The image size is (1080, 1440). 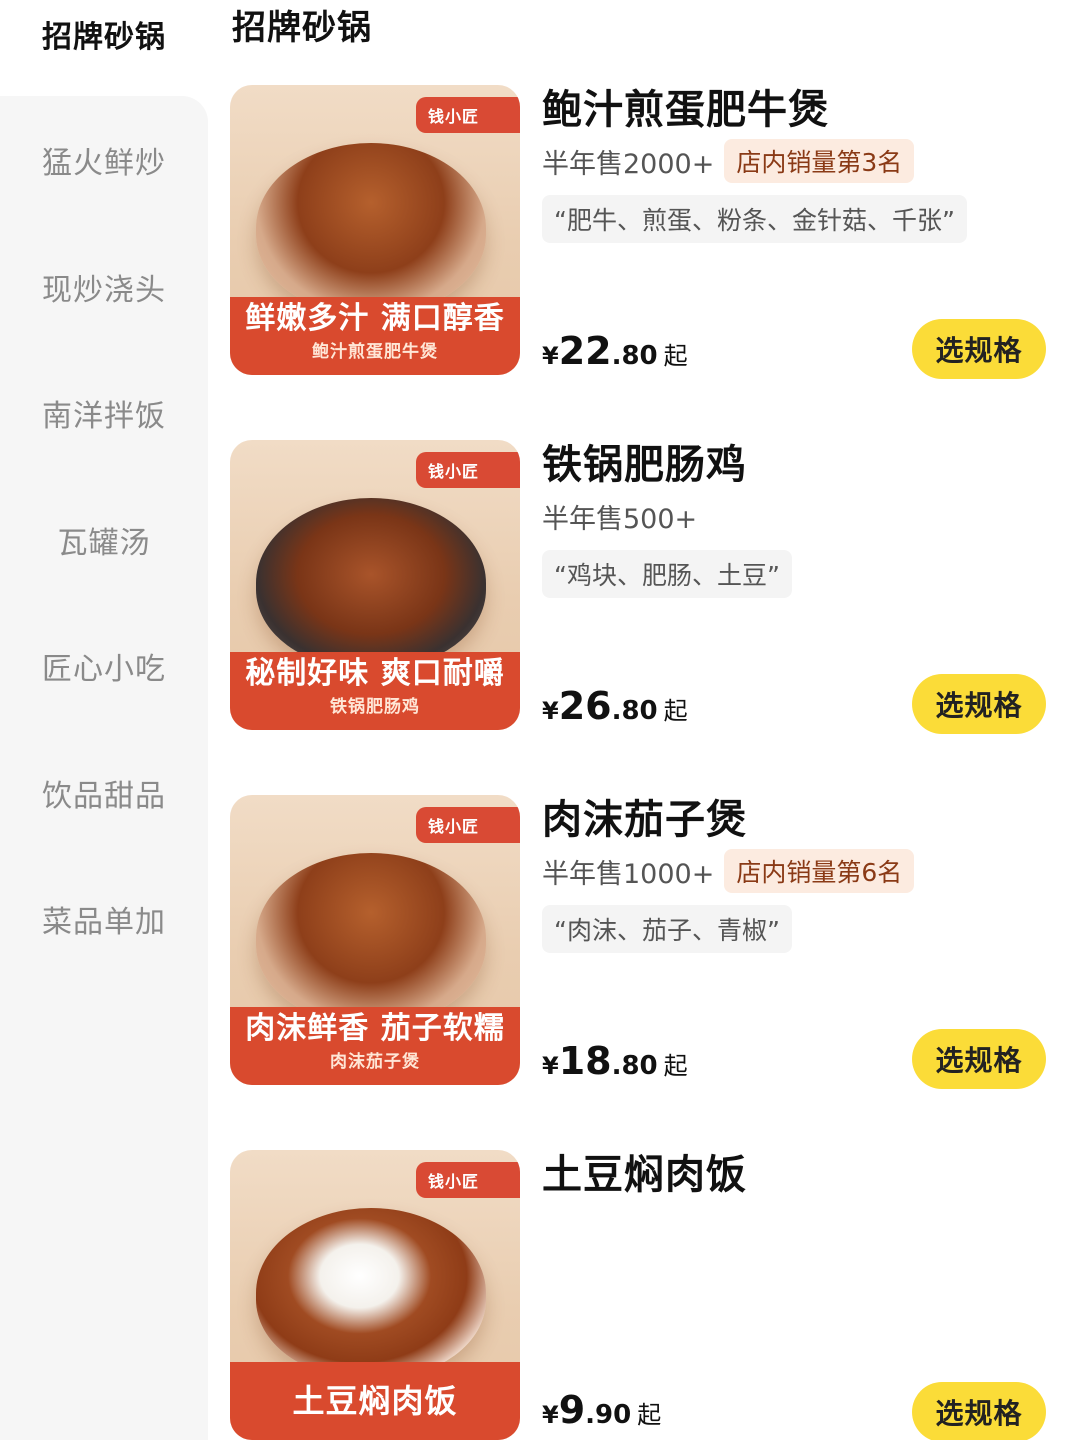 I want to click on product-name: 鲍汁煎蛋肥牛煲, so click(x=685, y=110).